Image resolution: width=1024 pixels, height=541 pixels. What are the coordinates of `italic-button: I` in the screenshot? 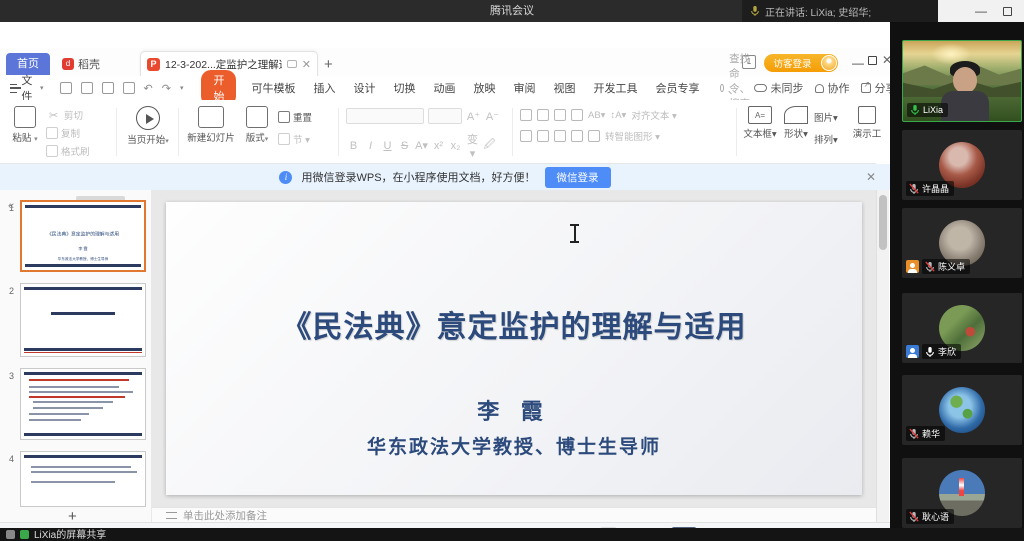 It's located at (370, 146).